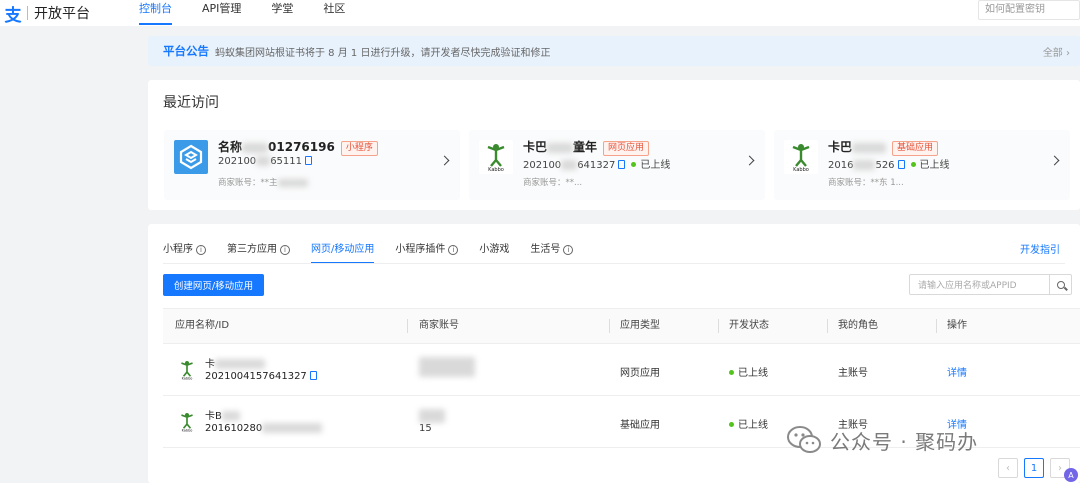 The height and width of the screenshot is (483, 1080). Describe the element at coordinates (447, 367) in the screenshot. I see `merchant-account` at that location.